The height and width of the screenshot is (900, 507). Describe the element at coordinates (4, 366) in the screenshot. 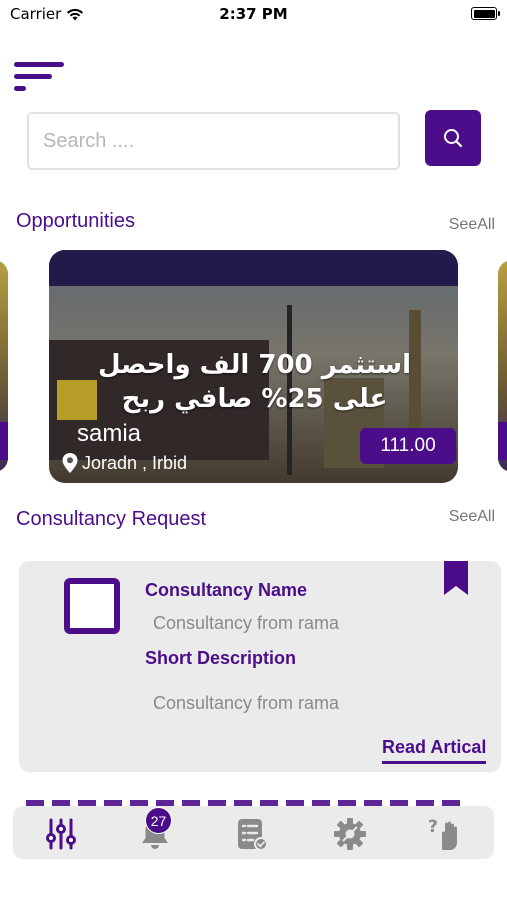

I see `opportunity-card-previous` at that location.